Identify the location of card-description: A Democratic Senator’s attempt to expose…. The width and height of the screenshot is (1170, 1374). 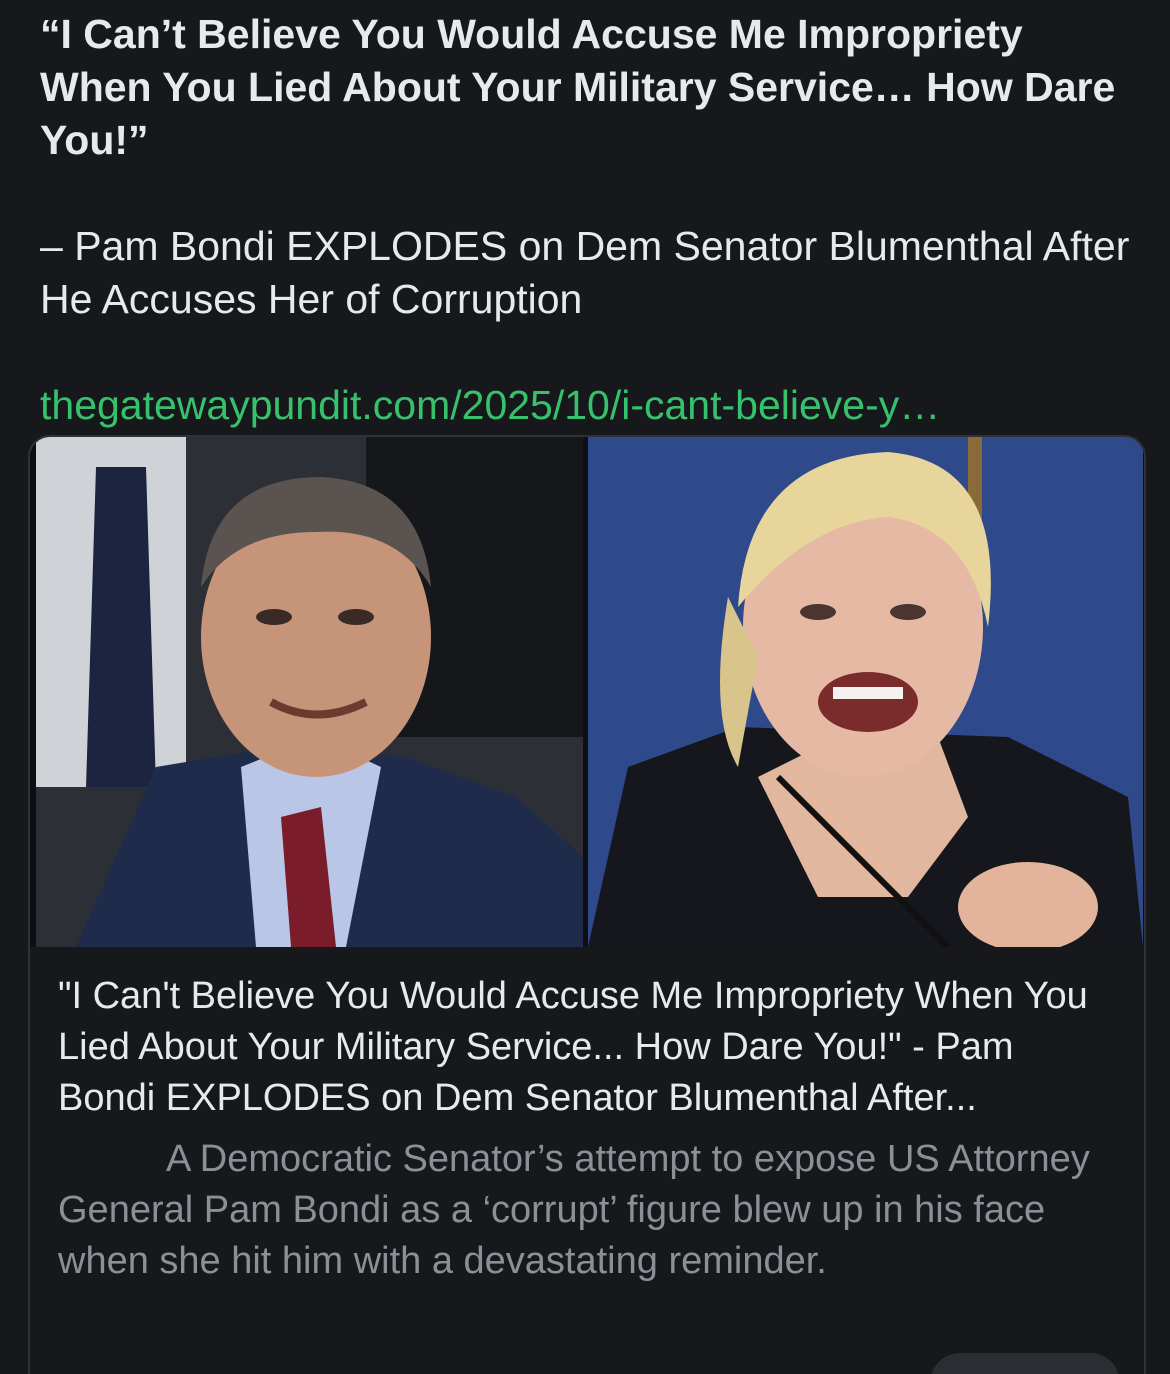
(574, 1210).